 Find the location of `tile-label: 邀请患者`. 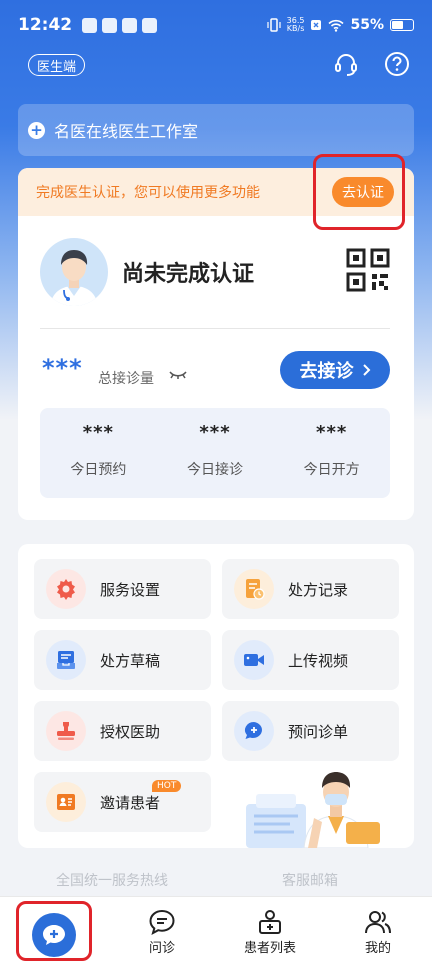

tile-label: 邀请患者 is located at coordinates (130, 802).